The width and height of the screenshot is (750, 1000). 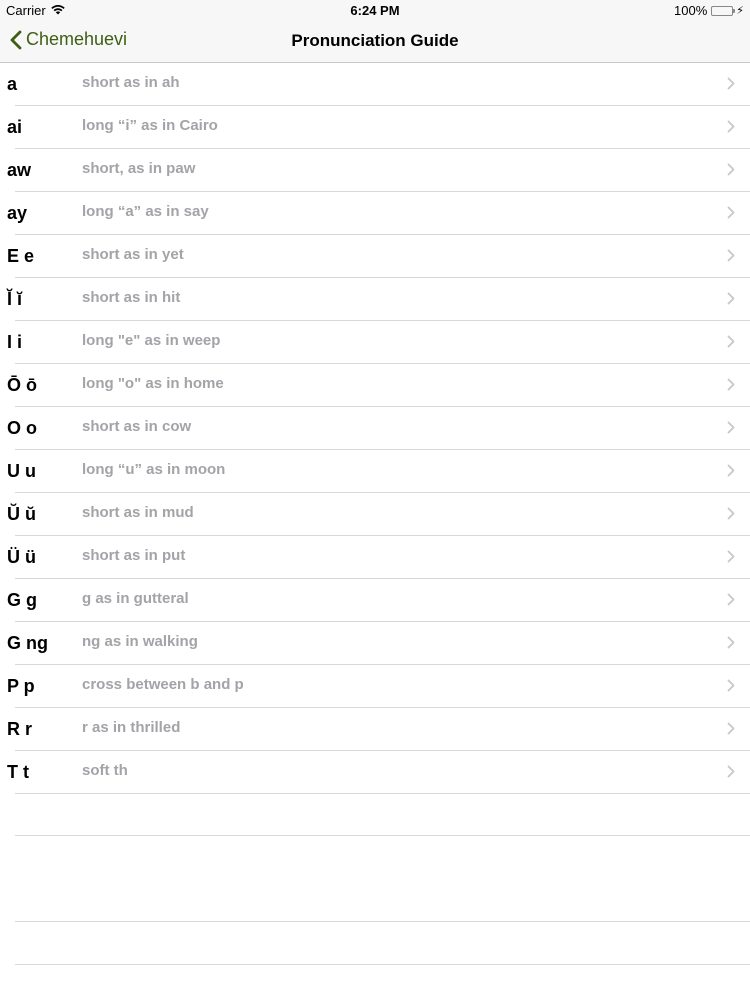 I want to click on status-time: 6:24 PM, so click(x=375, y=10).